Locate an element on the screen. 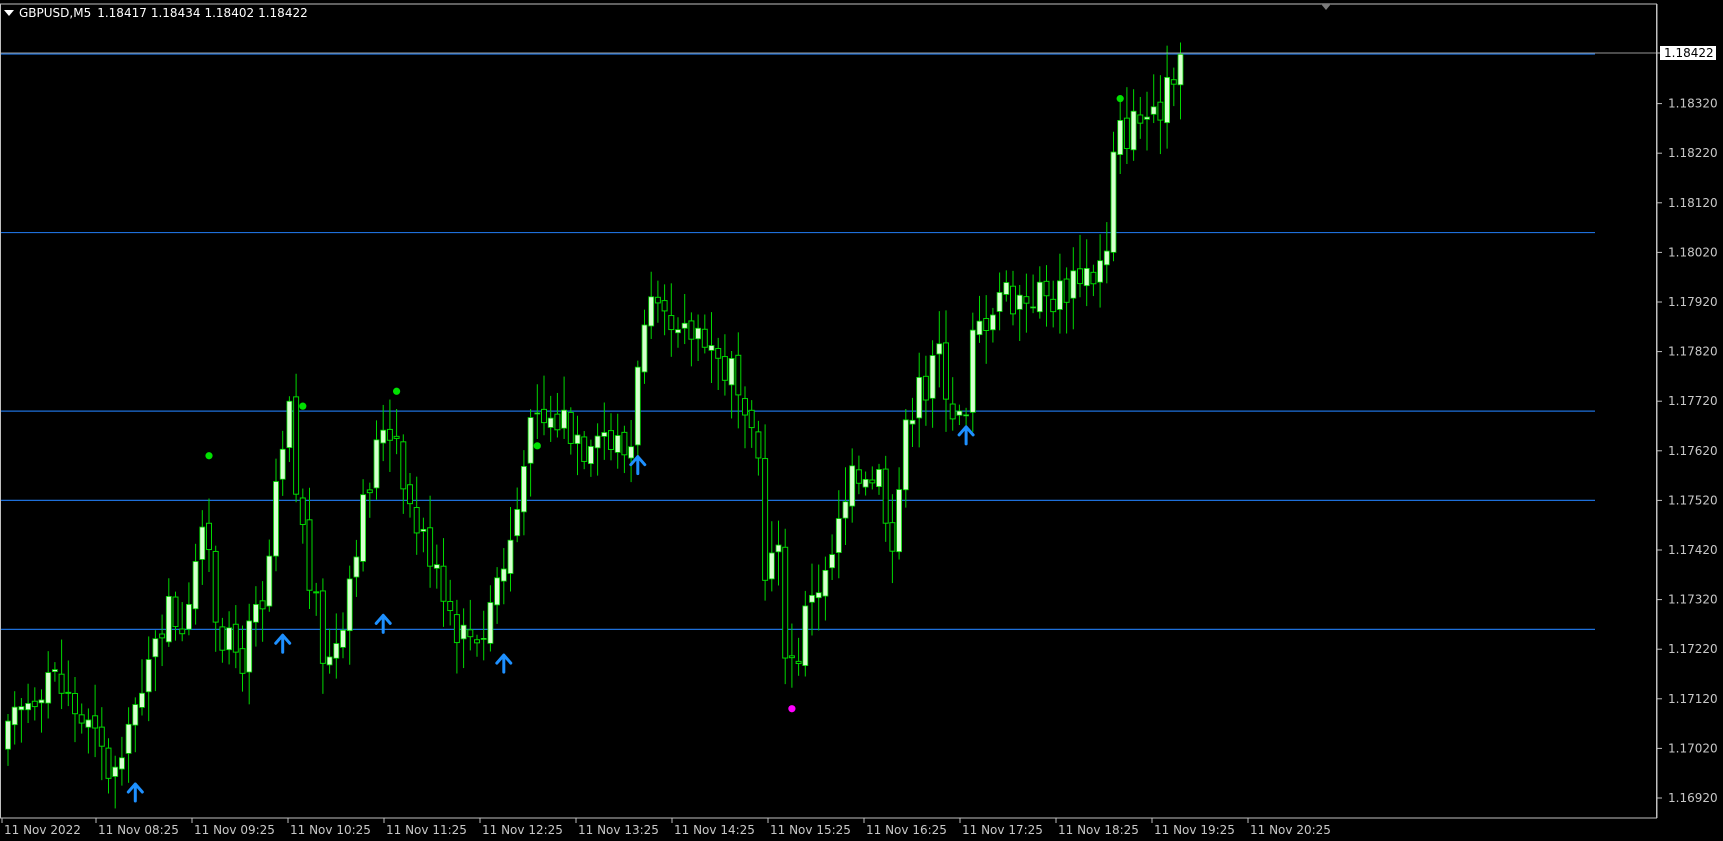 The height and width of the screenshot is (841, 1723). price-axis-label: 1.17420 is located at coordinates (1693, 550).